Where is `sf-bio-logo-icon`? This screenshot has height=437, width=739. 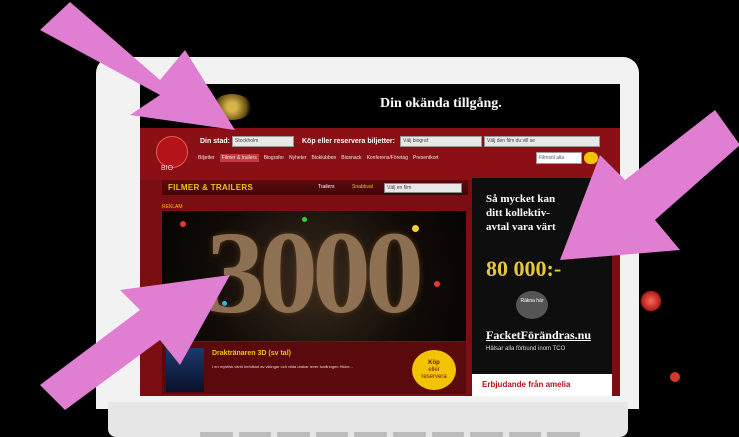
sf-bio-logo-icon is located at coordinates (172, 152).